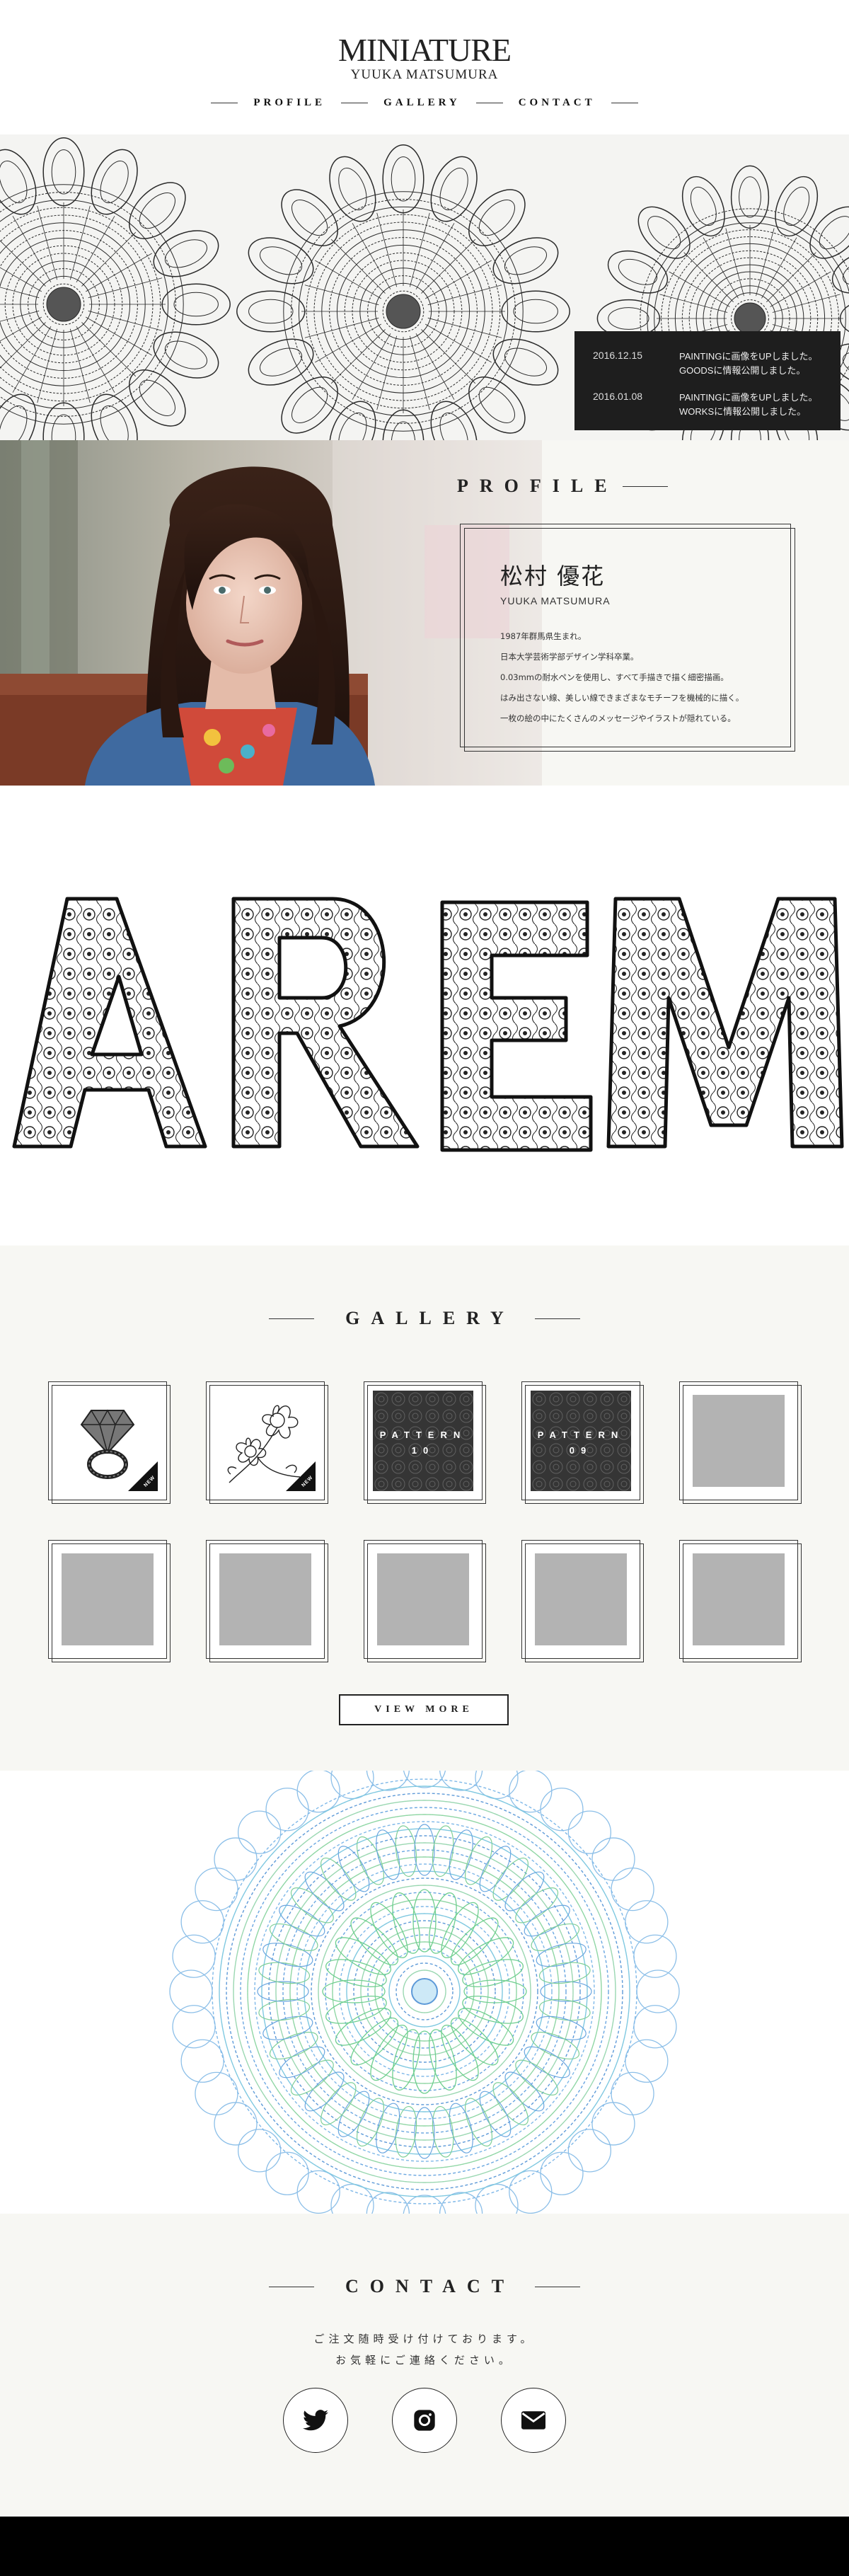  Describe the element at coordinates (556, 601) in the screenshot. I see `profile-name-roman: YUUKA MATSUMURA` at that location.